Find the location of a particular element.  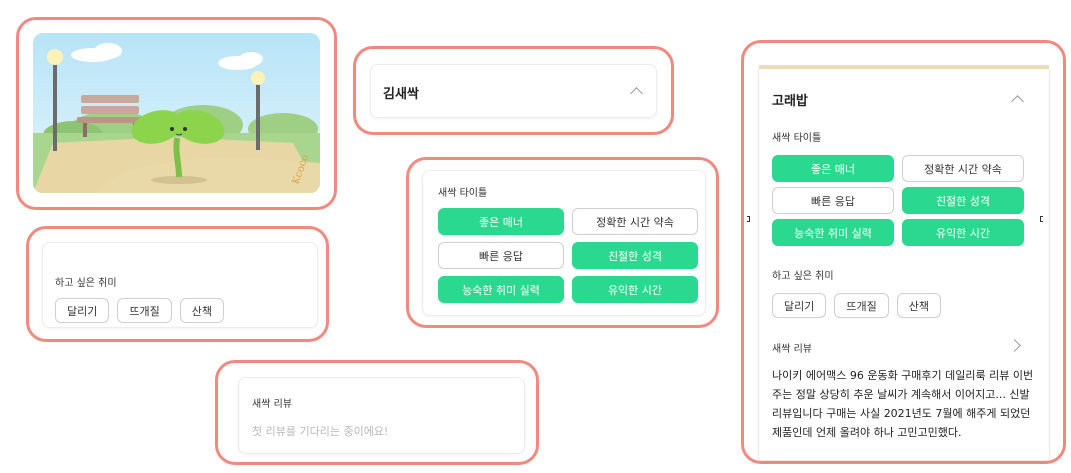

empty-review-card: 새싹 리뷰 첫 리뷰를 기다리는 중이에요! is located at coordinates (381, 415).